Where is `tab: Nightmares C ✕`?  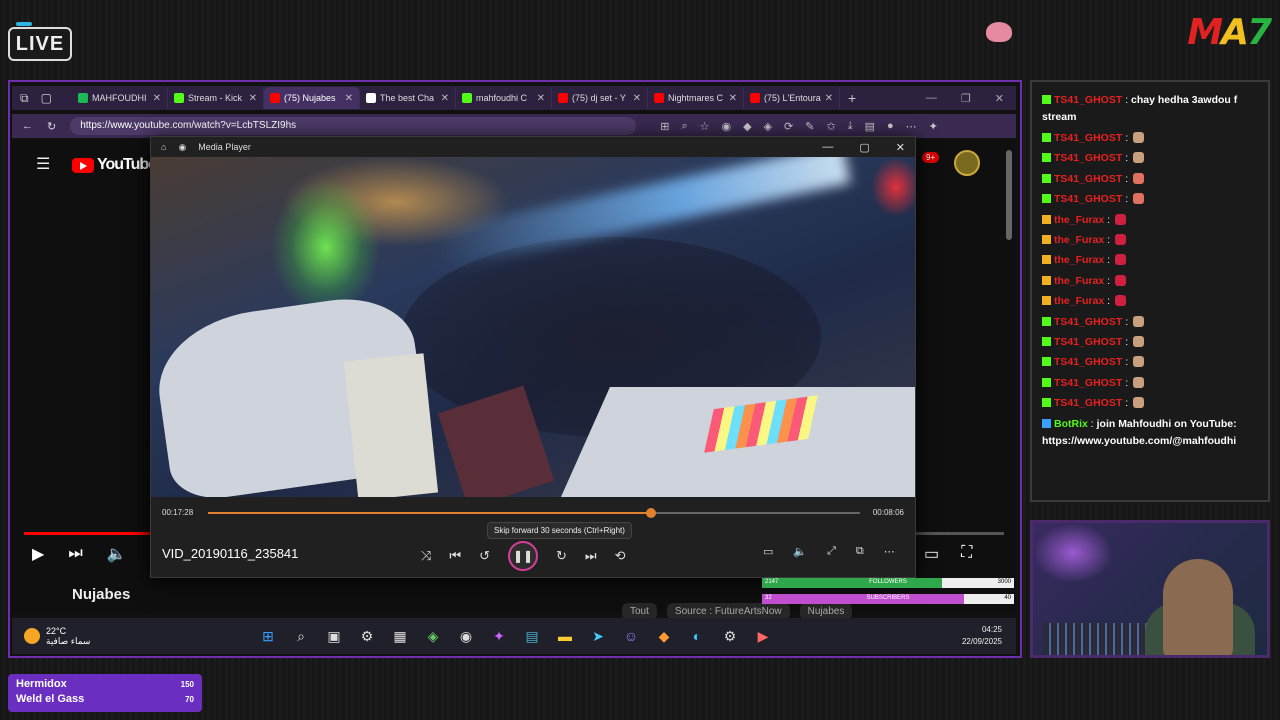
tab: Nightmares C ✕ is located at coordinates (696, 98).